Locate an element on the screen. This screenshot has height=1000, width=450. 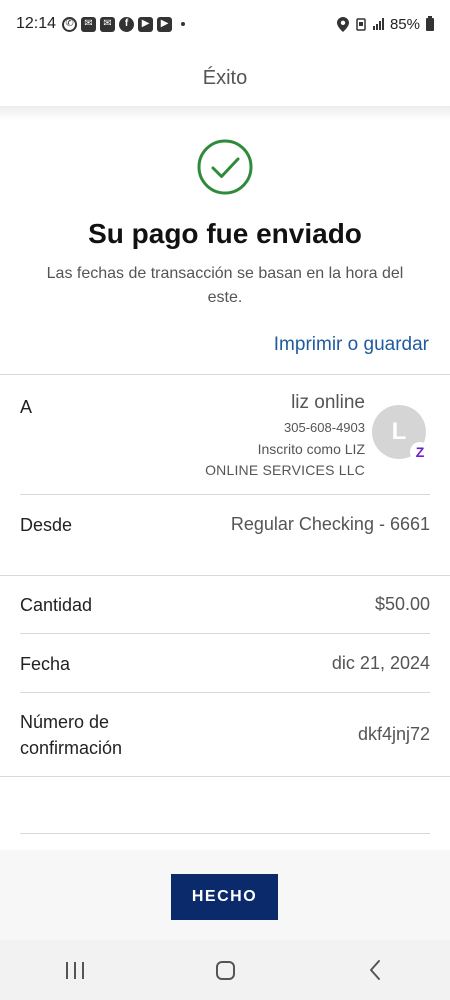
confirmation-label-line2: confirmación is located at coordinates (71, 748).